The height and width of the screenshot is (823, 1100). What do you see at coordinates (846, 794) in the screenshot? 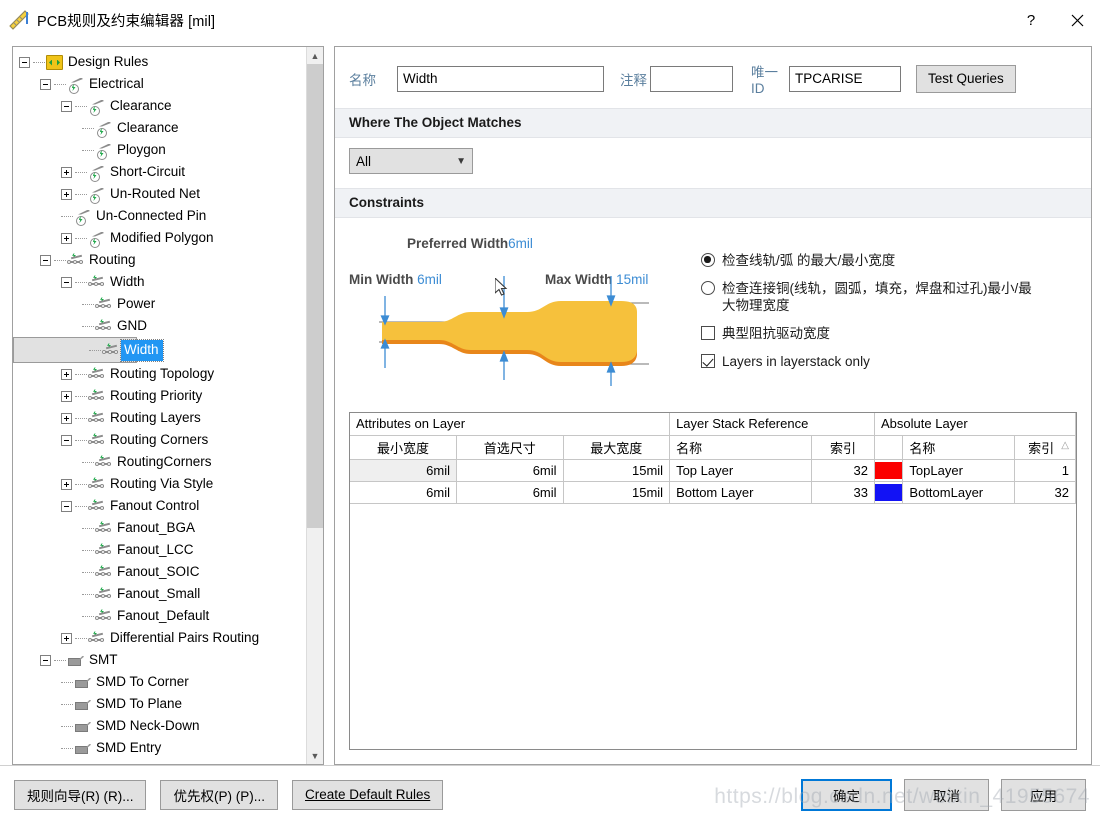
I see `ok-button: 确定` at bounding box center [846, 794].